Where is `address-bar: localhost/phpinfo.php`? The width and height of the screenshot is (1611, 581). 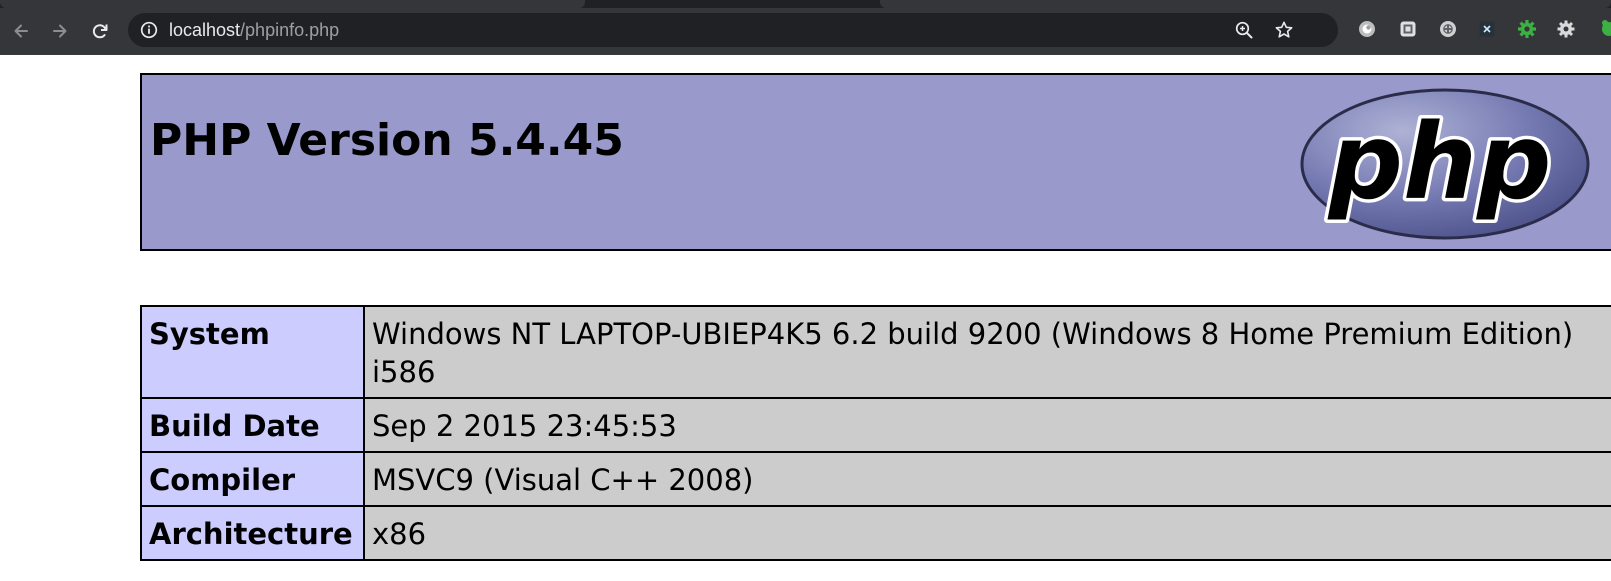
address-bar: localhost/phpinfo.php is located at coordinates (733, 30).